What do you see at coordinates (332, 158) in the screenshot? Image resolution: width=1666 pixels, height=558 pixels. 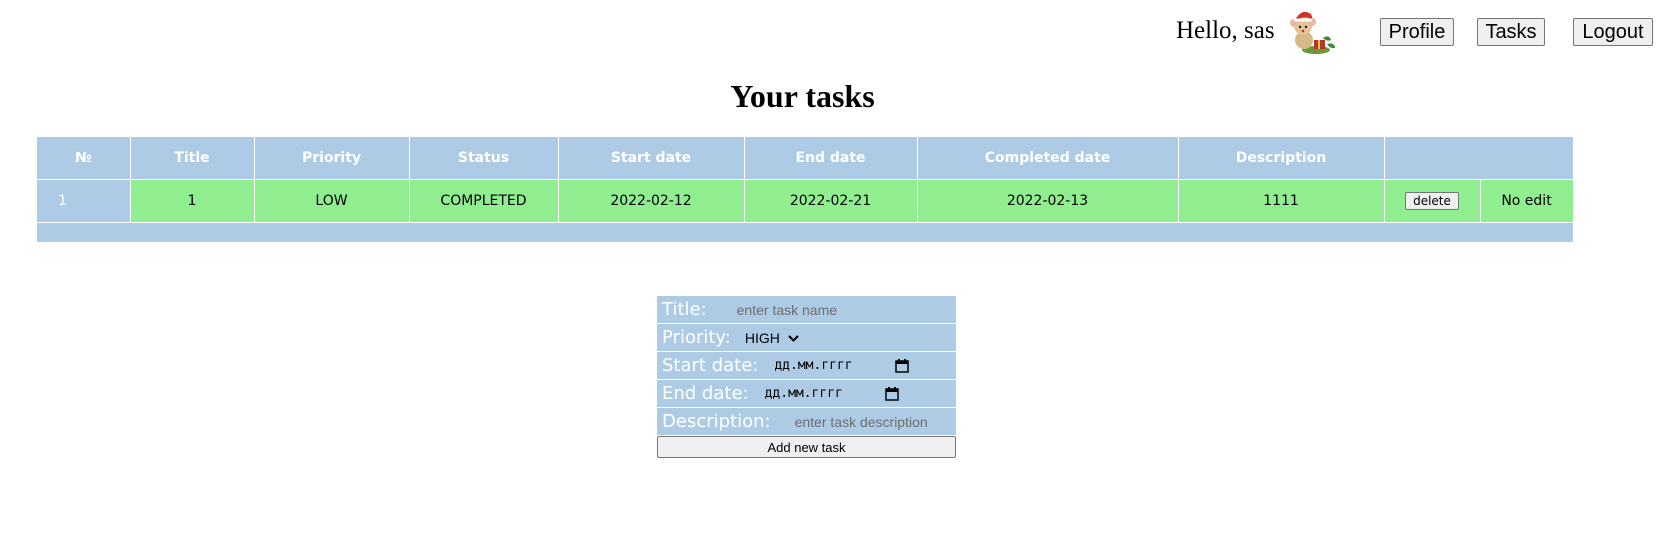 I see `column-header-priority: Priority` at bounding box center [332, 158].